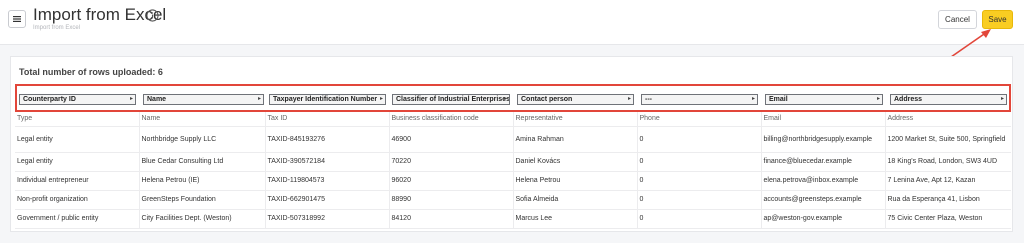 The width and height of the screenshot is (1024, 243). What do you see at coordinates (49, 99) in the screenshot?
I see `column-select-label: Counterparty ID` at bounding box center [49, 99].